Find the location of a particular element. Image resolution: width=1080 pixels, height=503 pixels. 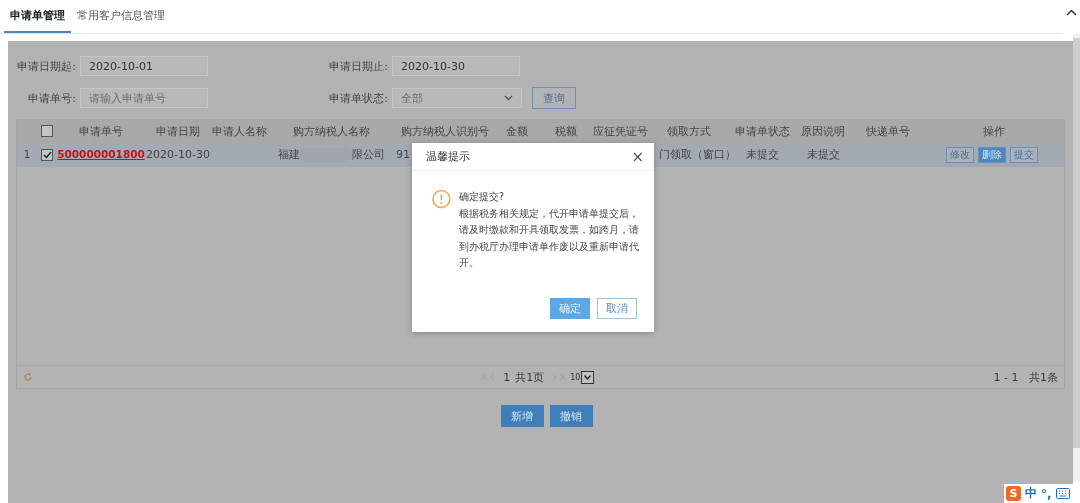

column-header: 应征凭证号 is located at coordinates (620, 131).